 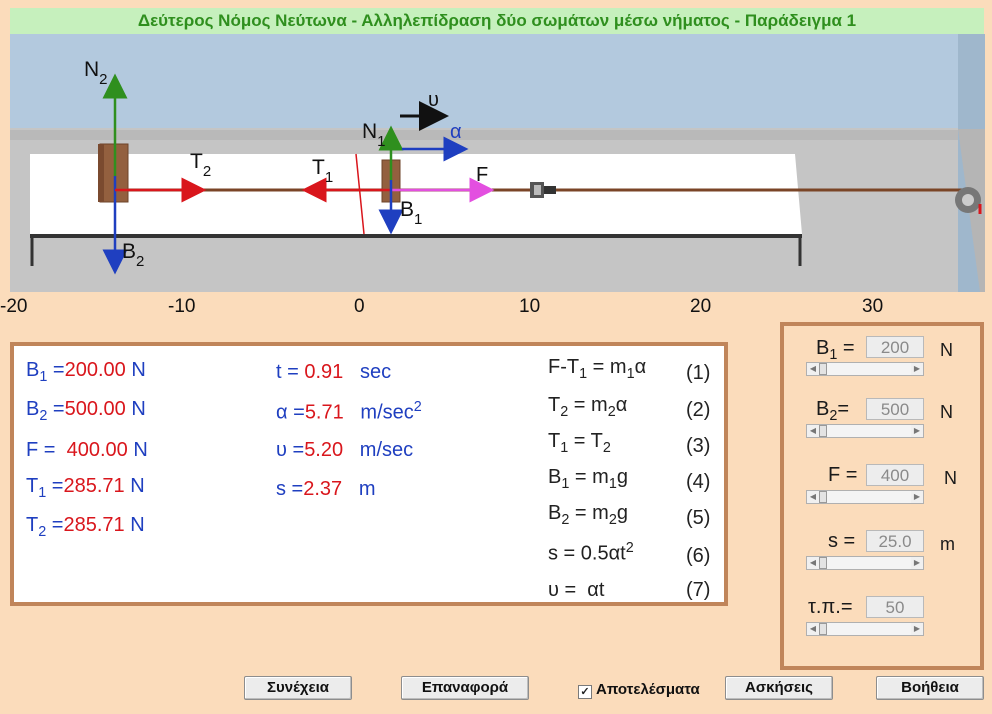 I want to click on equation-number: (3), so click(x=698, y=446).